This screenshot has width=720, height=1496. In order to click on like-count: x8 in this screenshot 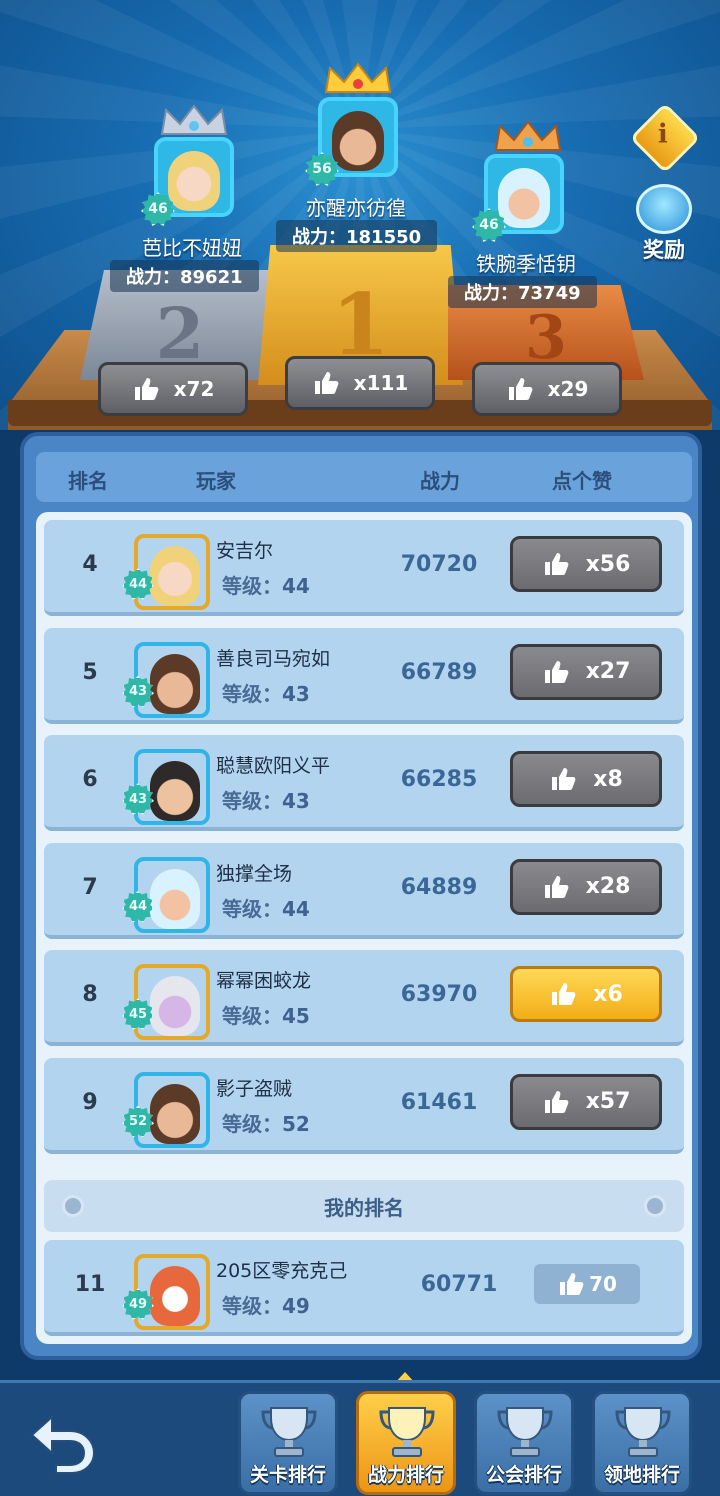, I will do `click(608, 779)`.